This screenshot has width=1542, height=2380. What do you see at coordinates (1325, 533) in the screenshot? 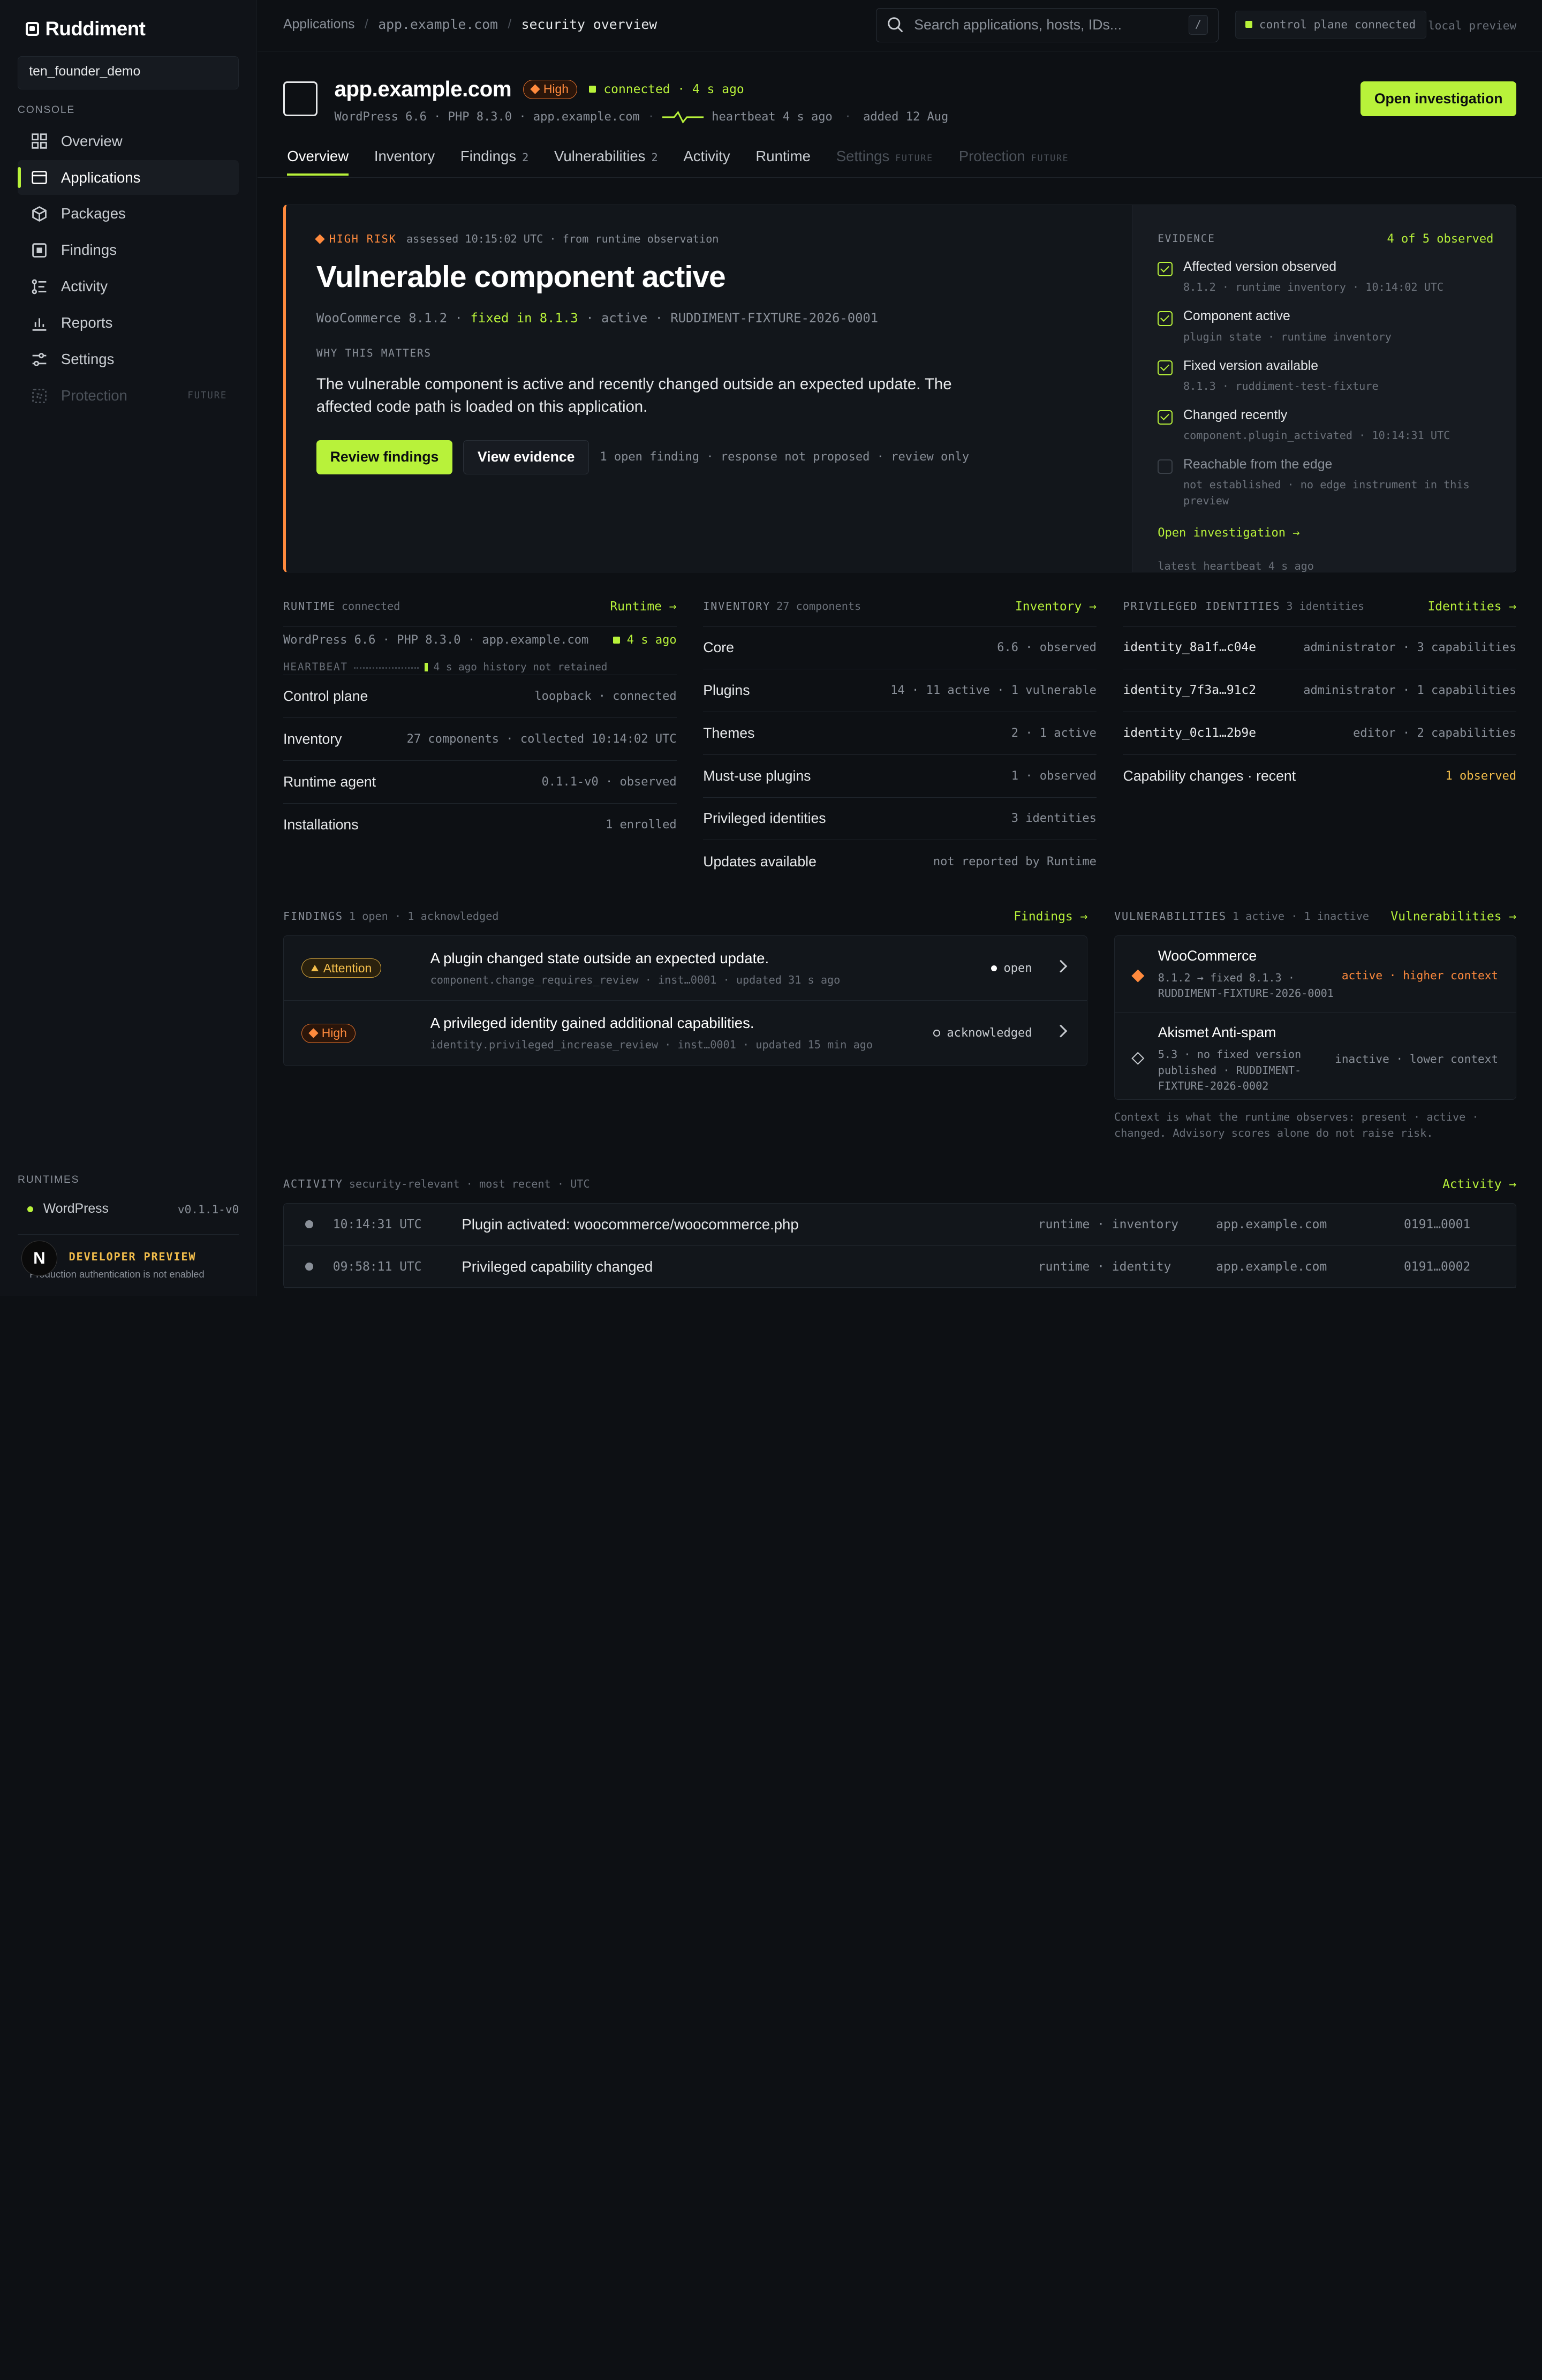
I see `open-investigation-link: Open investigation →` at bounding box center [1325, 533].